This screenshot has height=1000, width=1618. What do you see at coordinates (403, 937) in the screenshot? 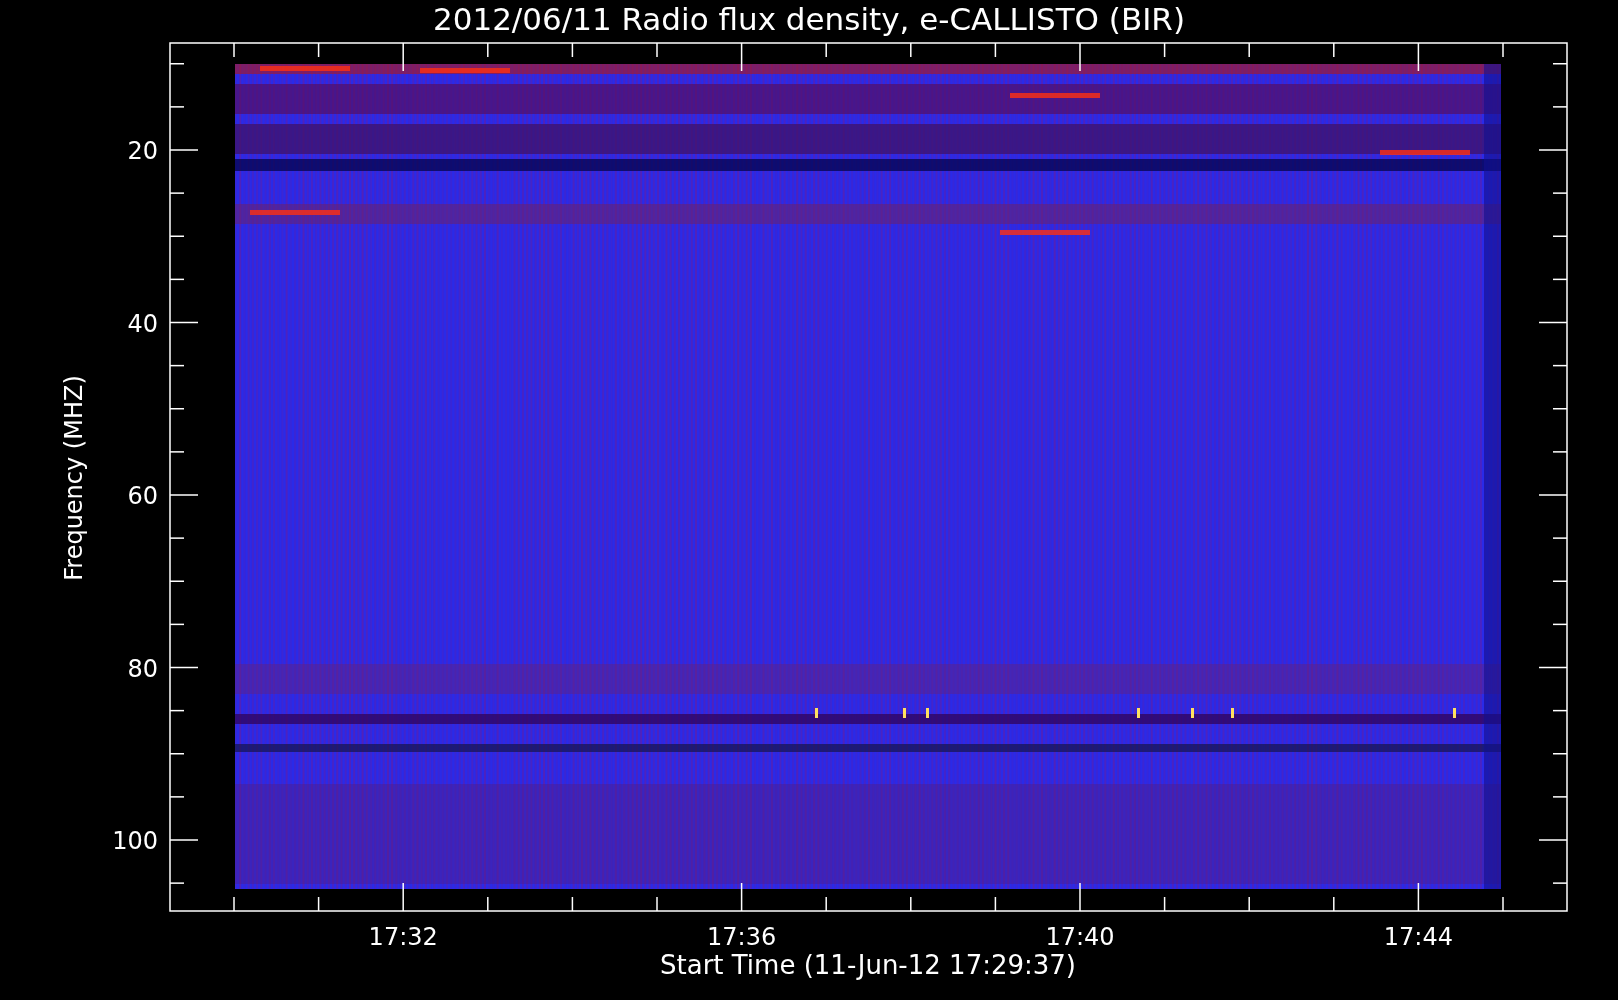
I see `x-tick-label: 17:32` at bounding box center [403, 937].